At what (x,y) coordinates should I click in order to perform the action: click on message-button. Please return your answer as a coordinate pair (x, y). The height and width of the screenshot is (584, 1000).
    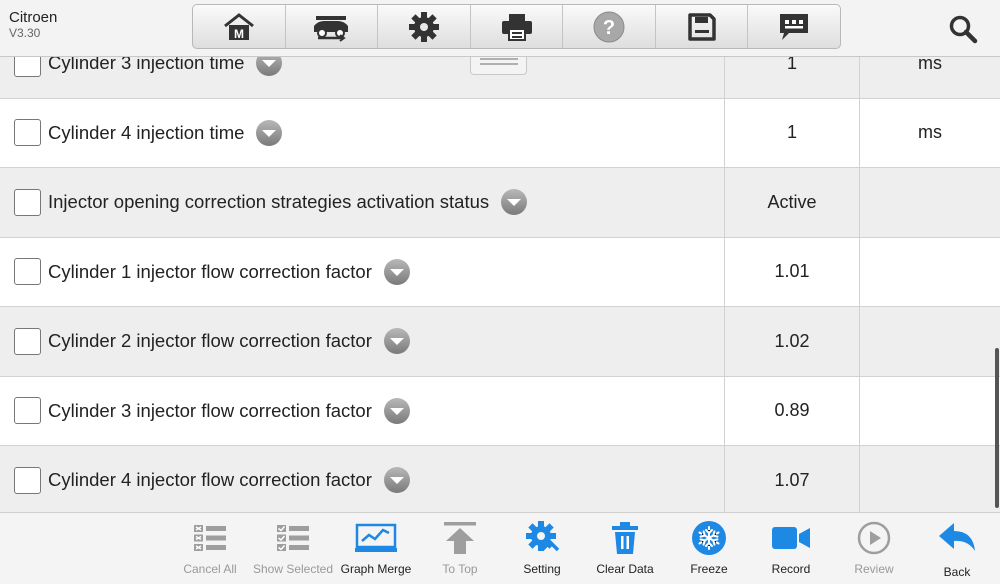
    Looking at the image, I should click on (794, 26).